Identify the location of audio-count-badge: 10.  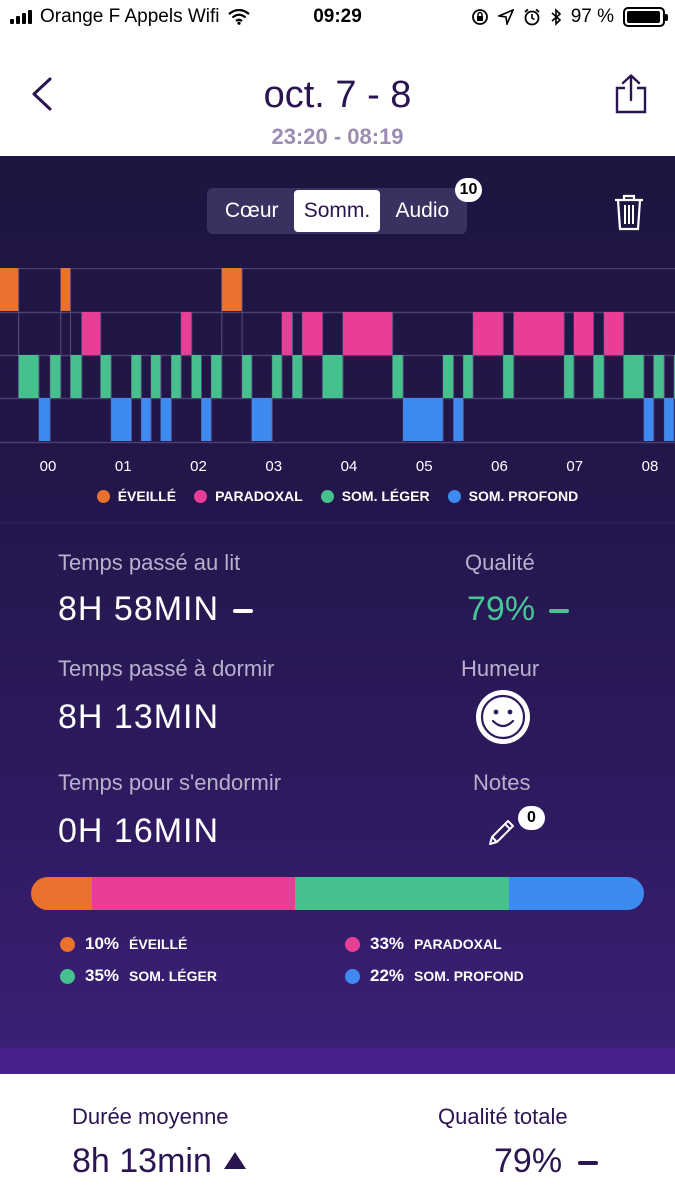
(468, 190).